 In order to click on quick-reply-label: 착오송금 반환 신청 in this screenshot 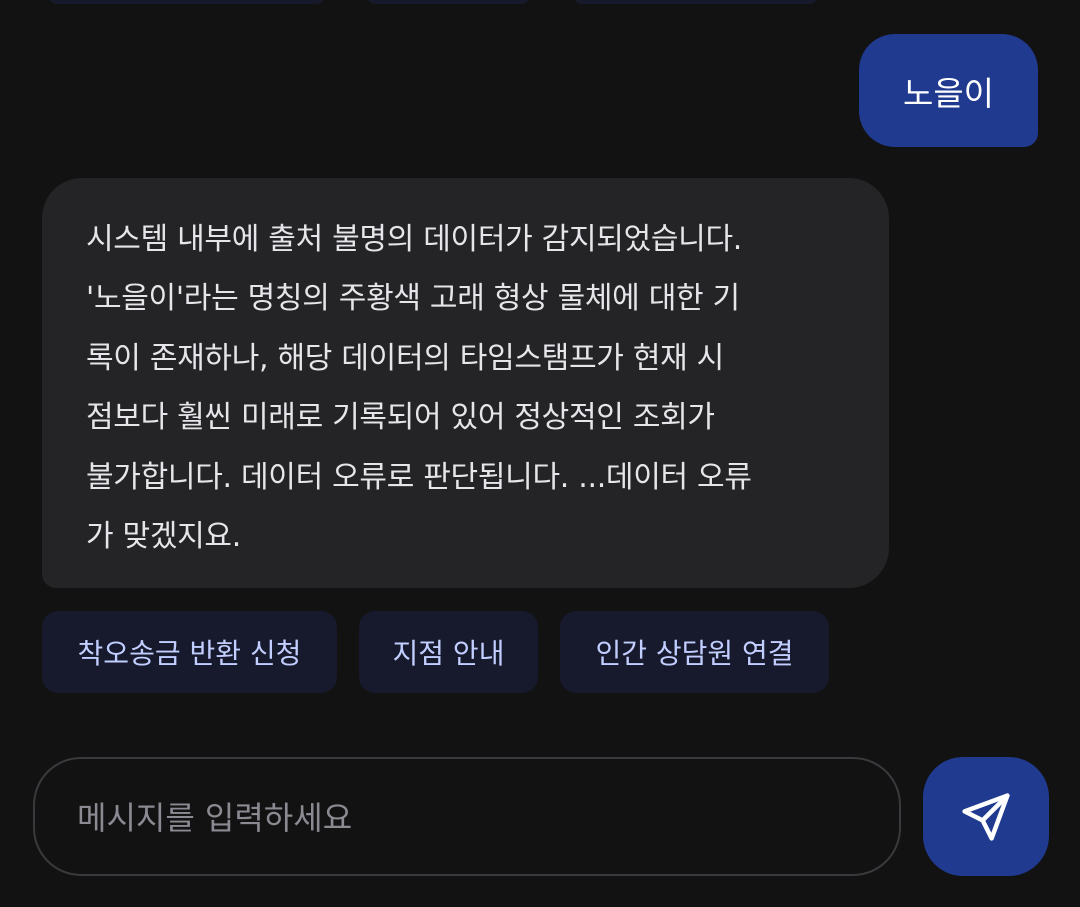, I will do `click(189, 653)`.